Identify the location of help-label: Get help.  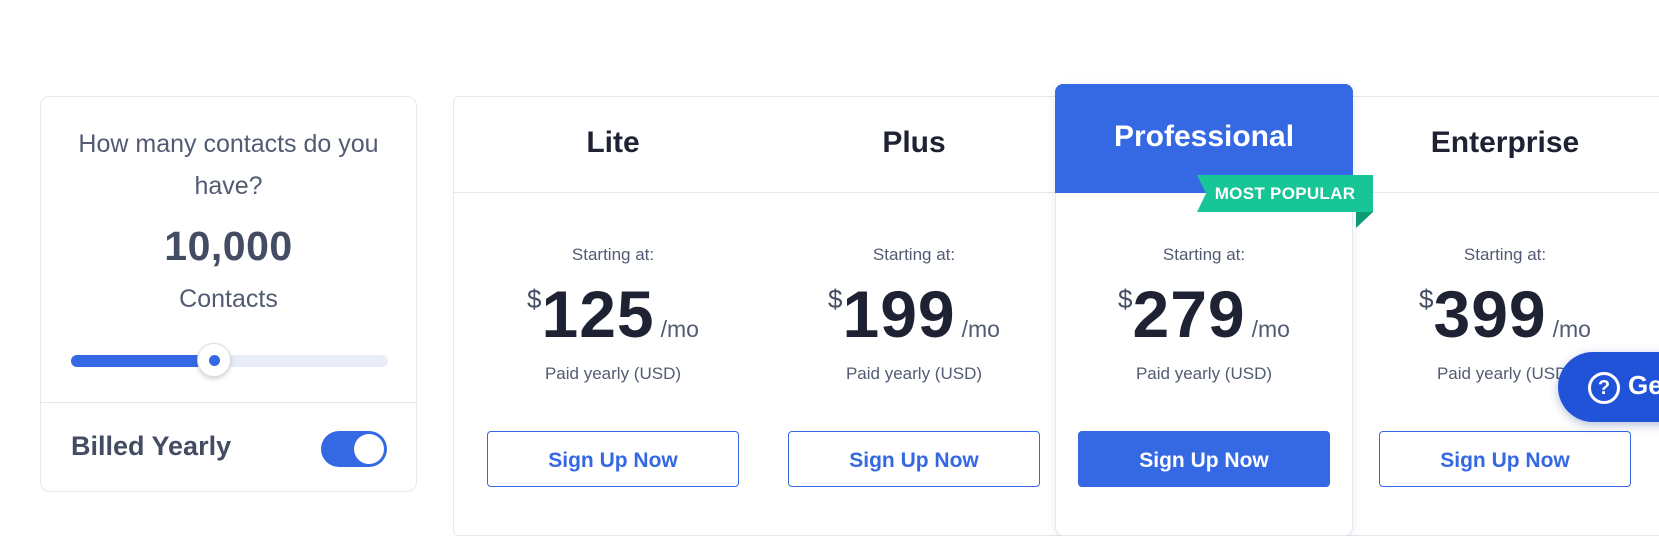
(1643, 385).